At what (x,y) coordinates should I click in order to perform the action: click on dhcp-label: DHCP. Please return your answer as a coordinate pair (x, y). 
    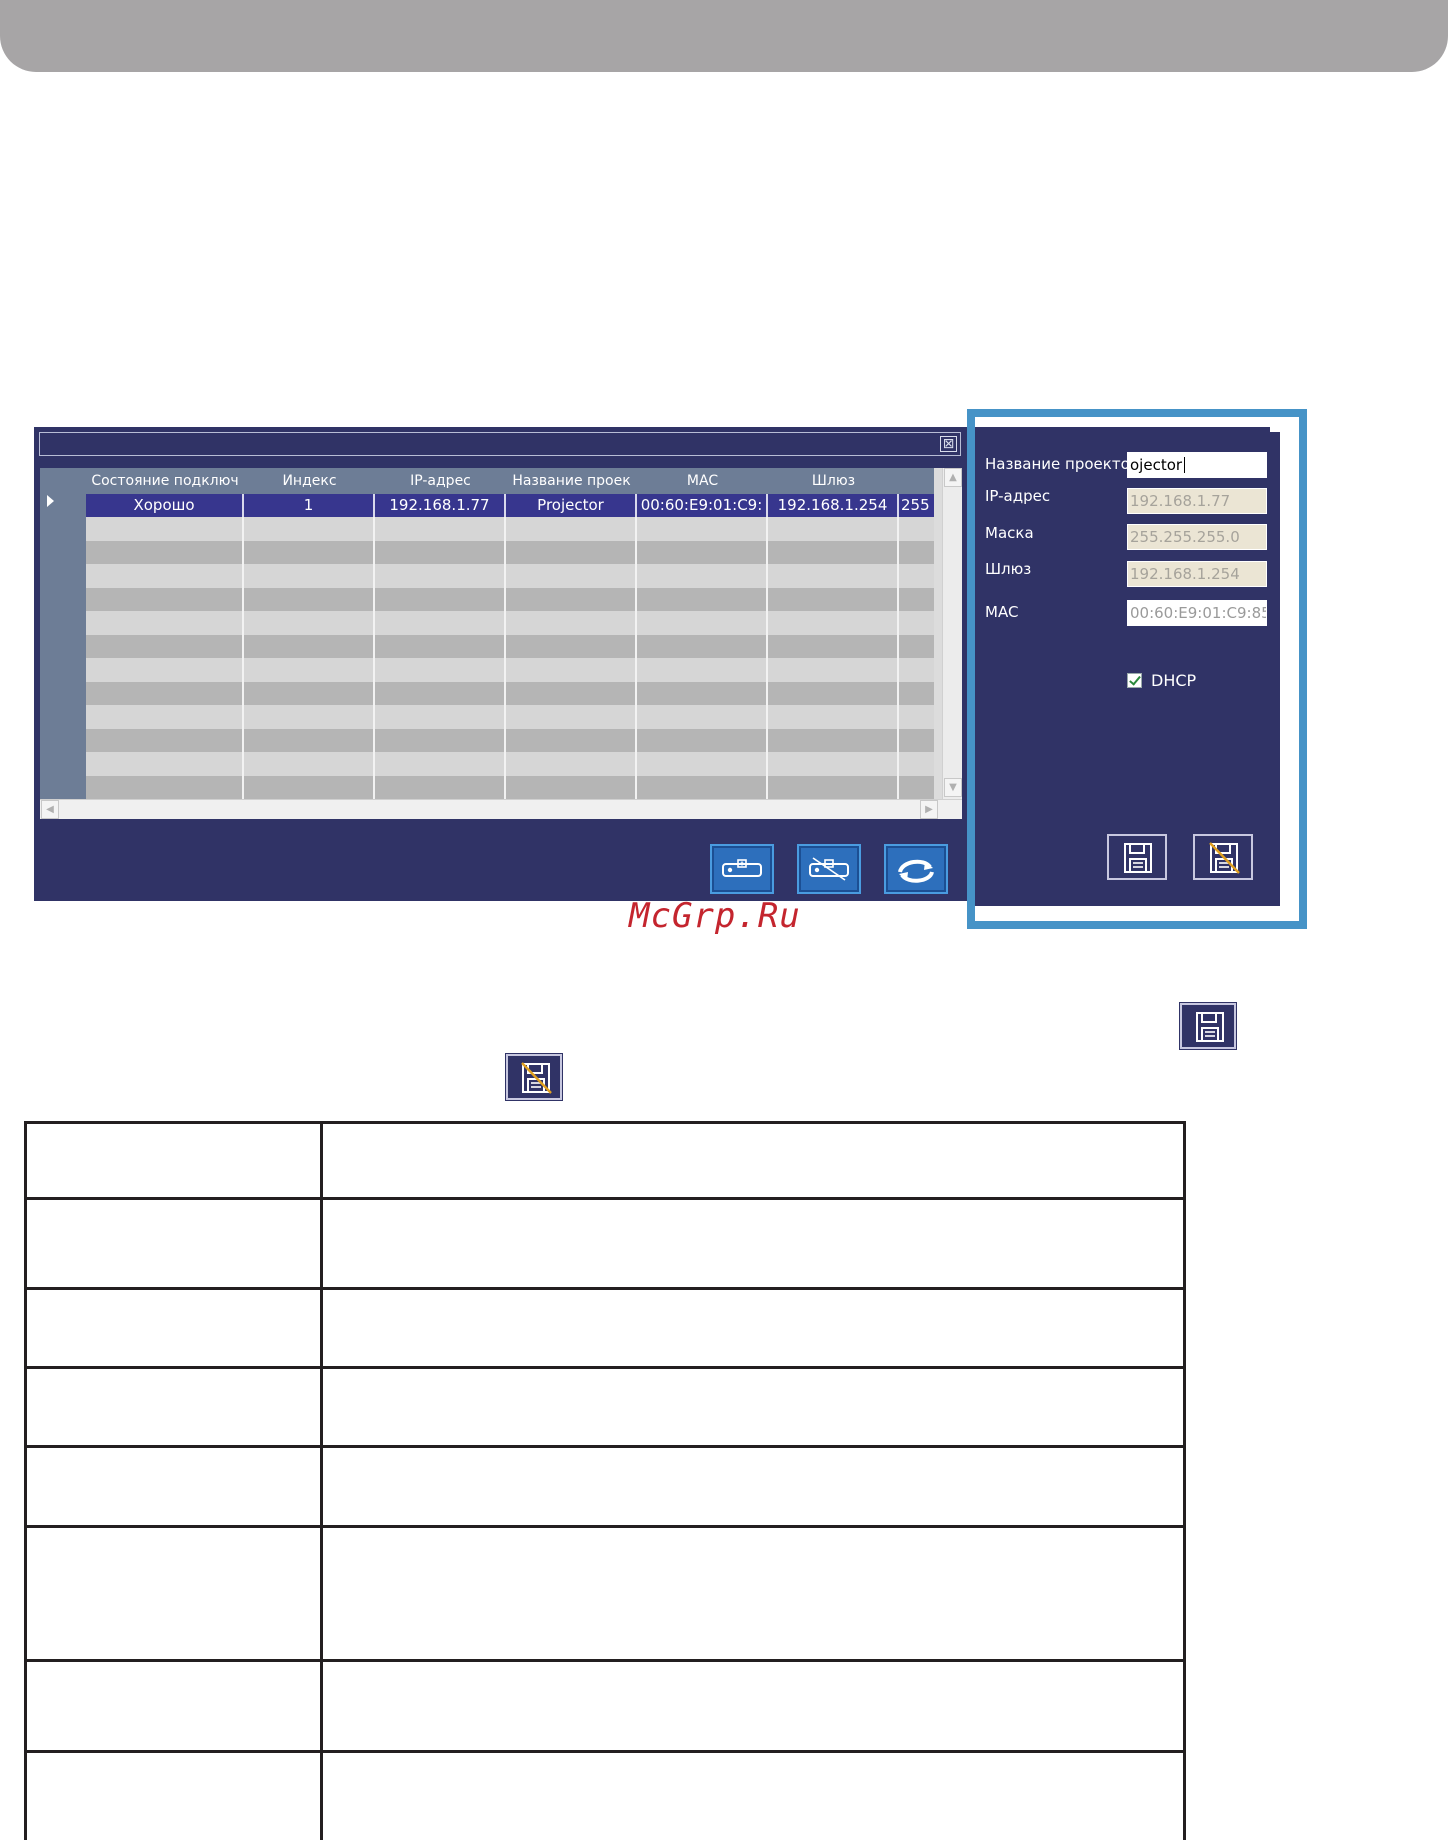
    Looking at the image, I should click on (1174, 680).